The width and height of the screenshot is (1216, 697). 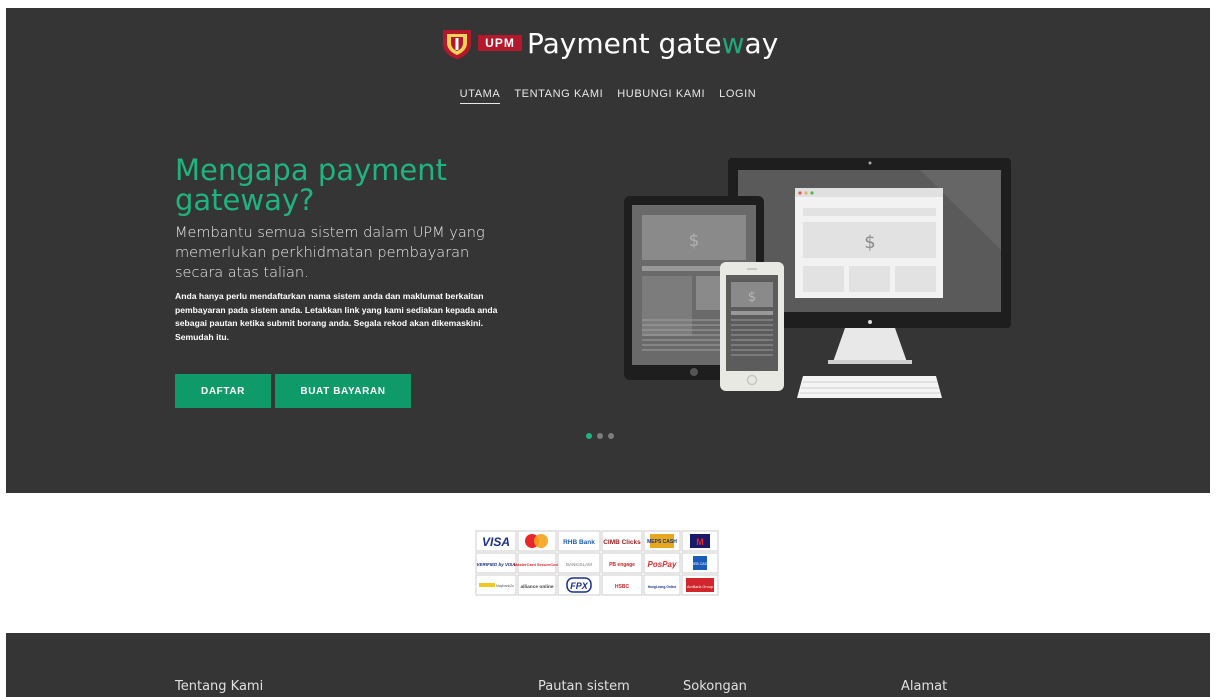 What do you see at coordinates (622, 565) in the screenshot?
I see `pb-engage-logo: PB engage` at bounding box center [622, 565].